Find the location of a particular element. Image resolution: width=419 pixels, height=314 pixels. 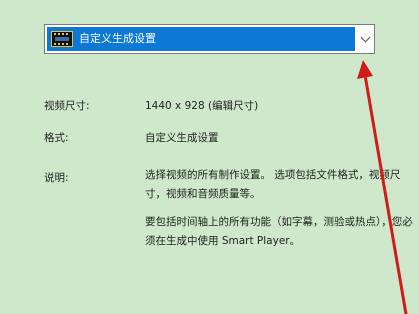

red-arrow-icon is located at coordinates (382, 187).